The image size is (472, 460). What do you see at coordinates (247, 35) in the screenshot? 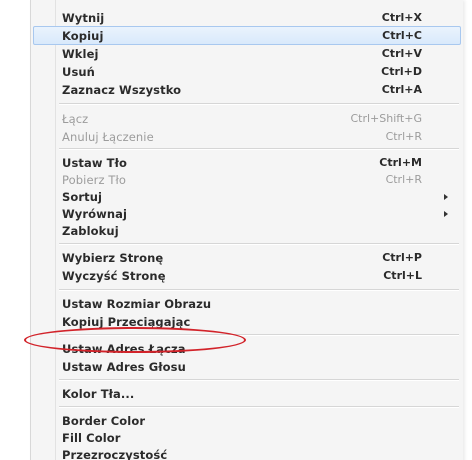
I see `menu-item-copy: Kopiuj Ctrl+C` at bounding box center [247, 35].